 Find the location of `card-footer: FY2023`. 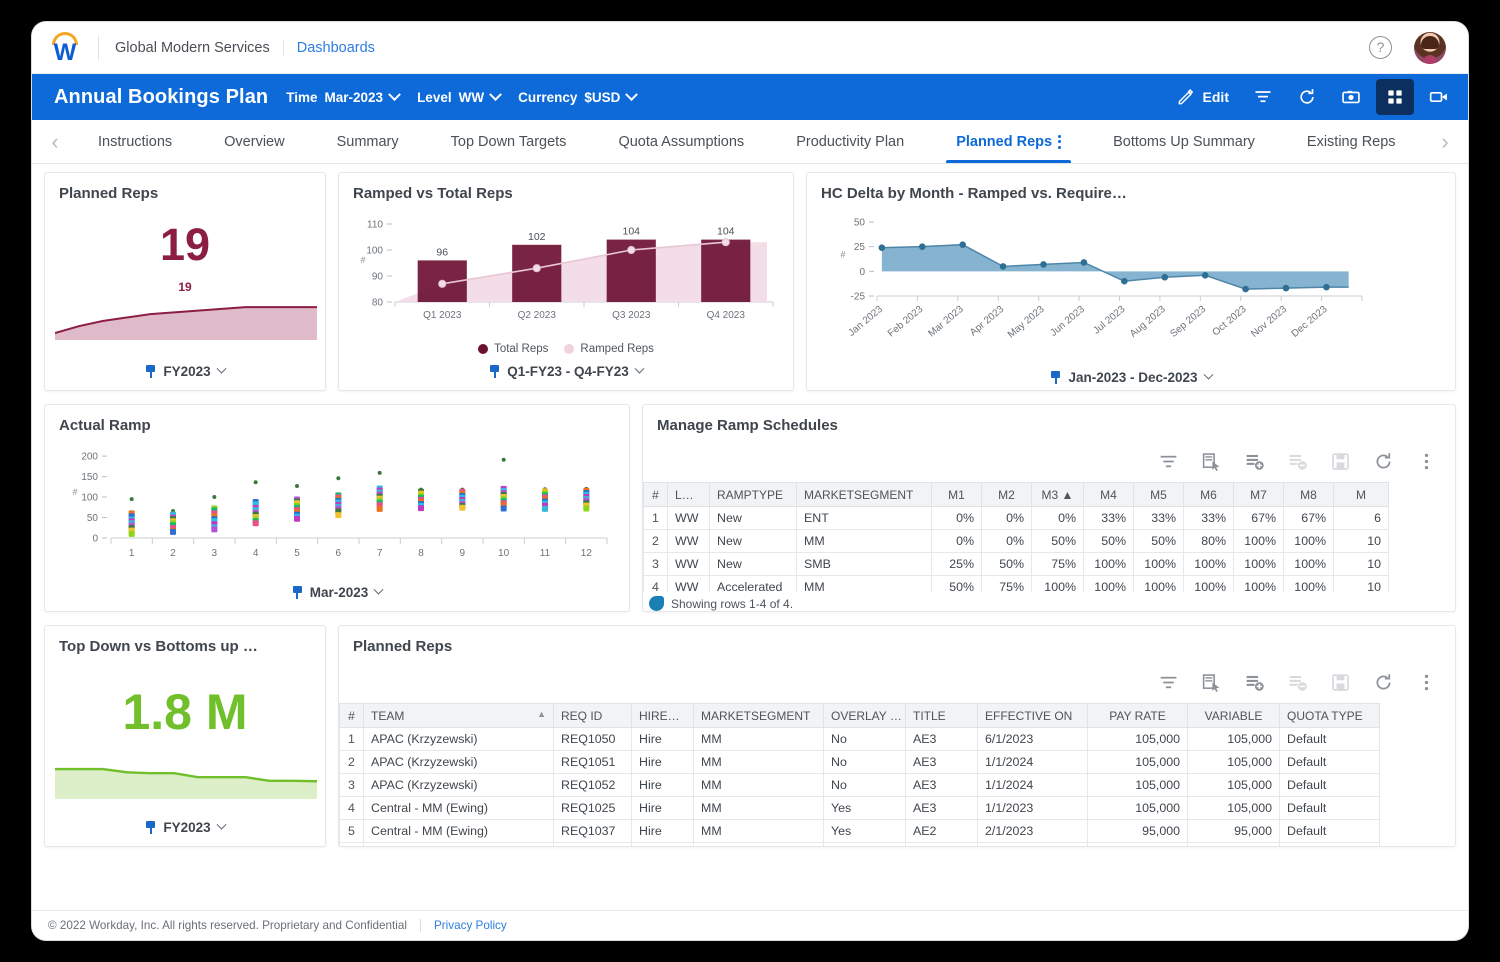

card-footer: FY2023 is located at coordinates (185, 372).